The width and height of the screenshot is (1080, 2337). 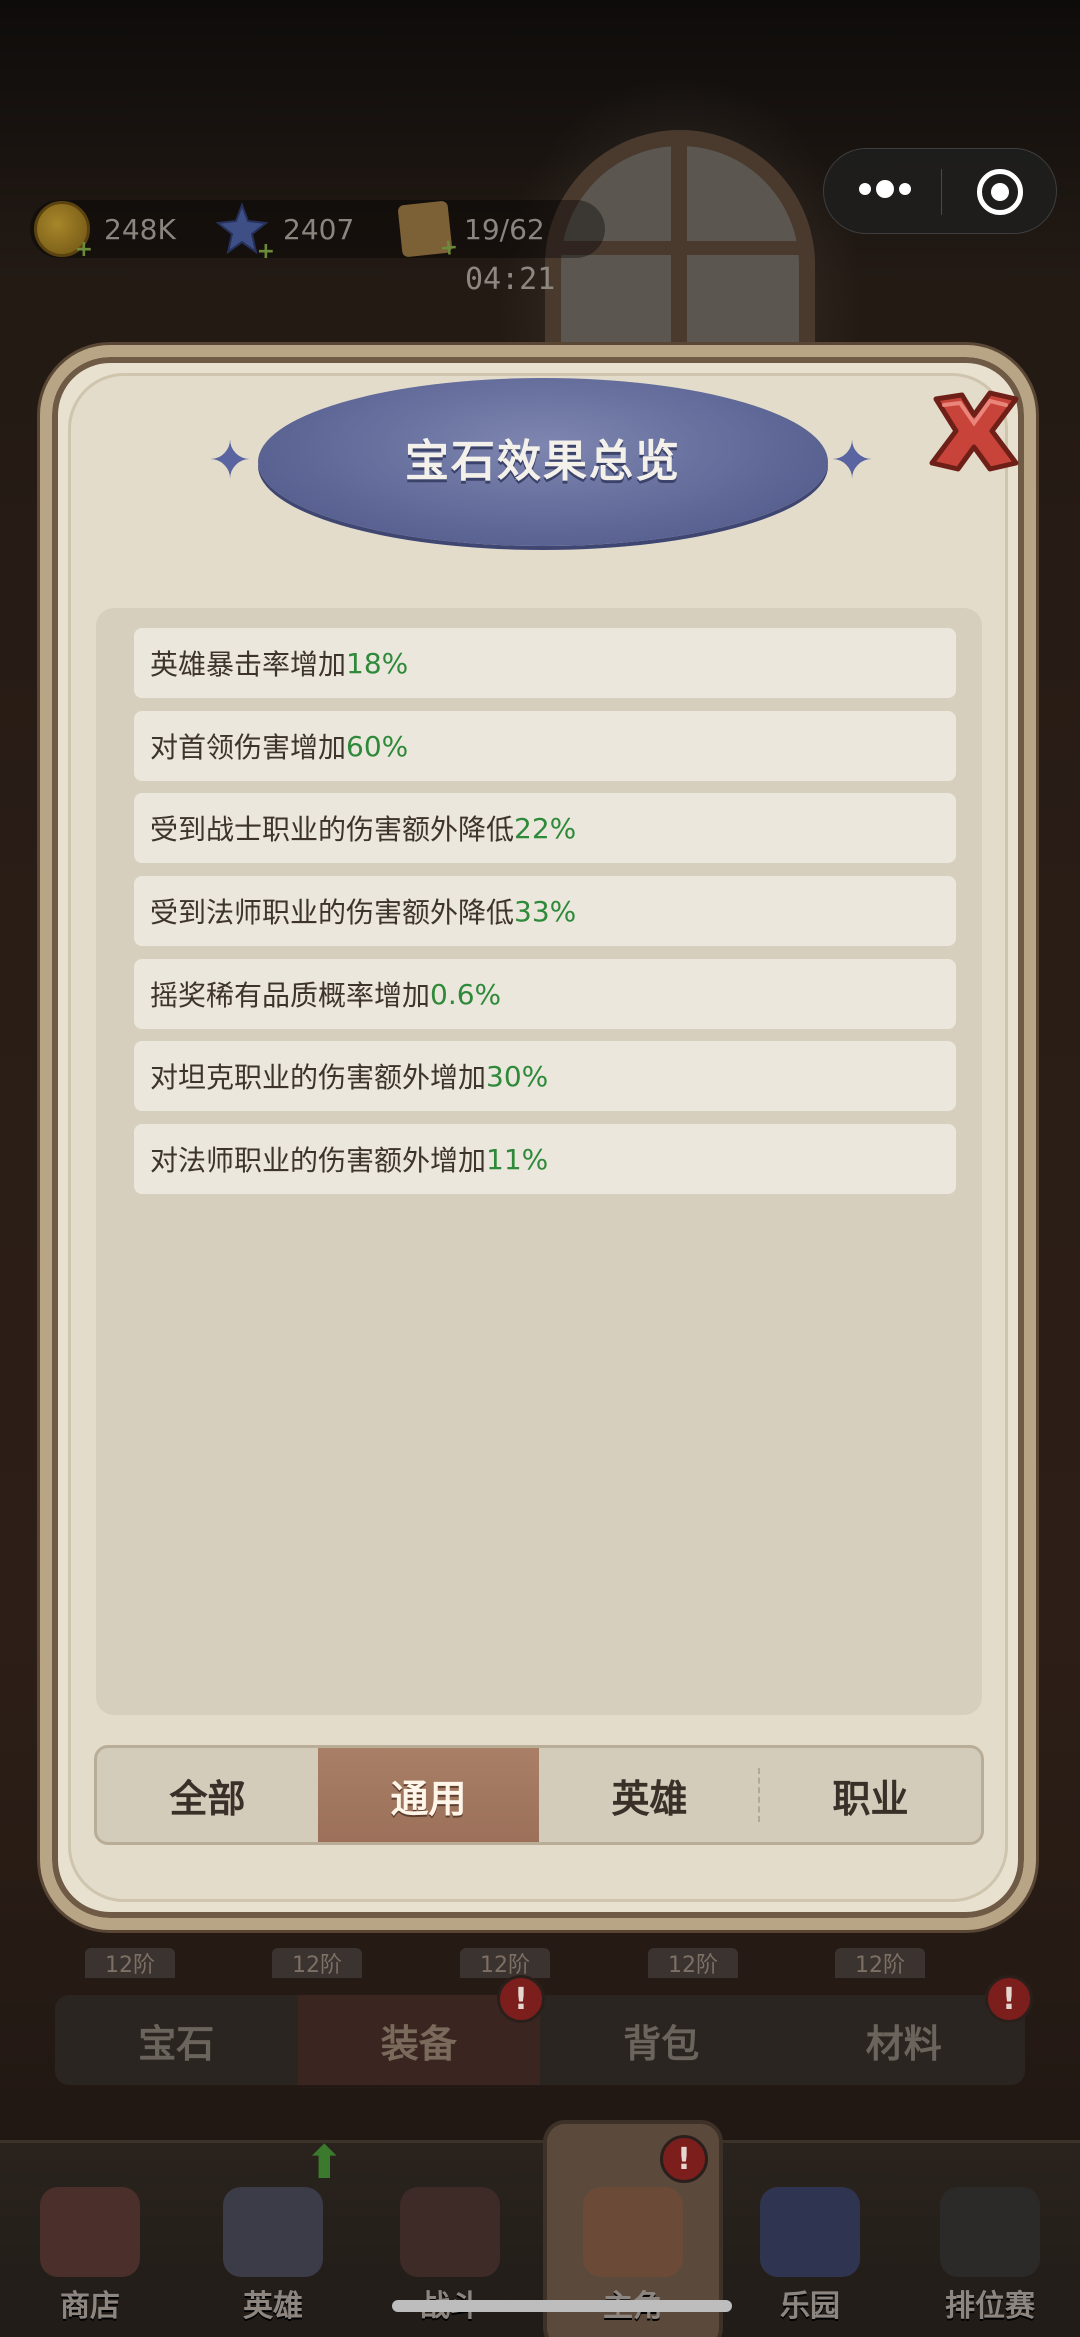 I want to click on nav-heroes: 英雄, so click(x=273, y=2250).